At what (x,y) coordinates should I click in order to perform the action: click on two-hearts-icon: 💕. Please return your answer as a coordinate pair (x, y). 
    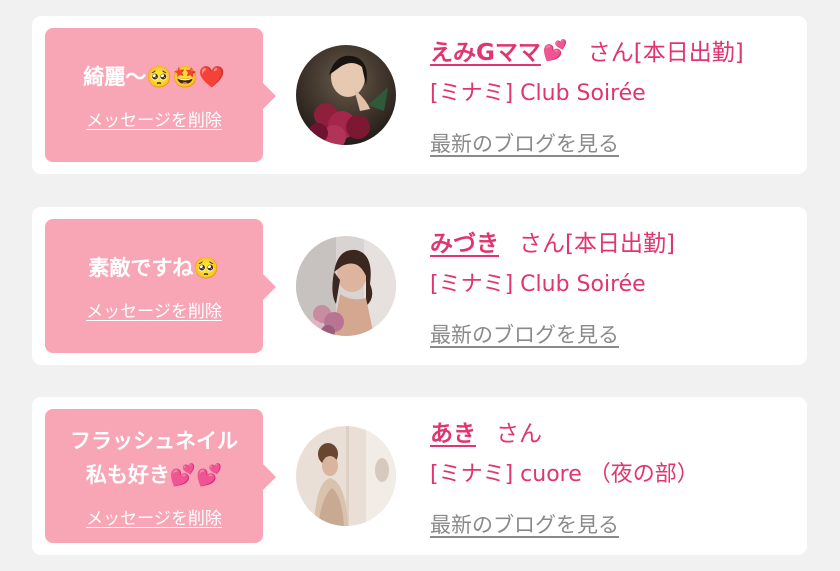
    Looking at the image, I should click on (555, 50).